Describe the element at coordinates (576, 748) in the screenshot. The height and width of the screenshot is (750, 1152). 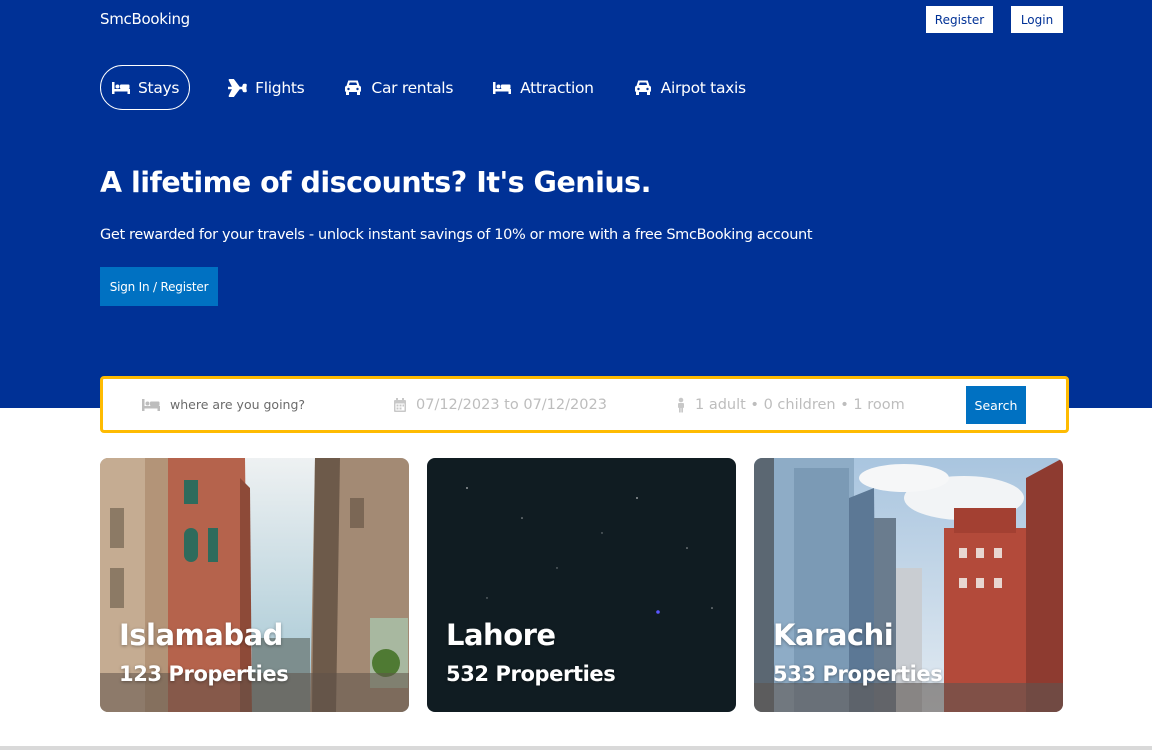
I see `page-divider` at that location.